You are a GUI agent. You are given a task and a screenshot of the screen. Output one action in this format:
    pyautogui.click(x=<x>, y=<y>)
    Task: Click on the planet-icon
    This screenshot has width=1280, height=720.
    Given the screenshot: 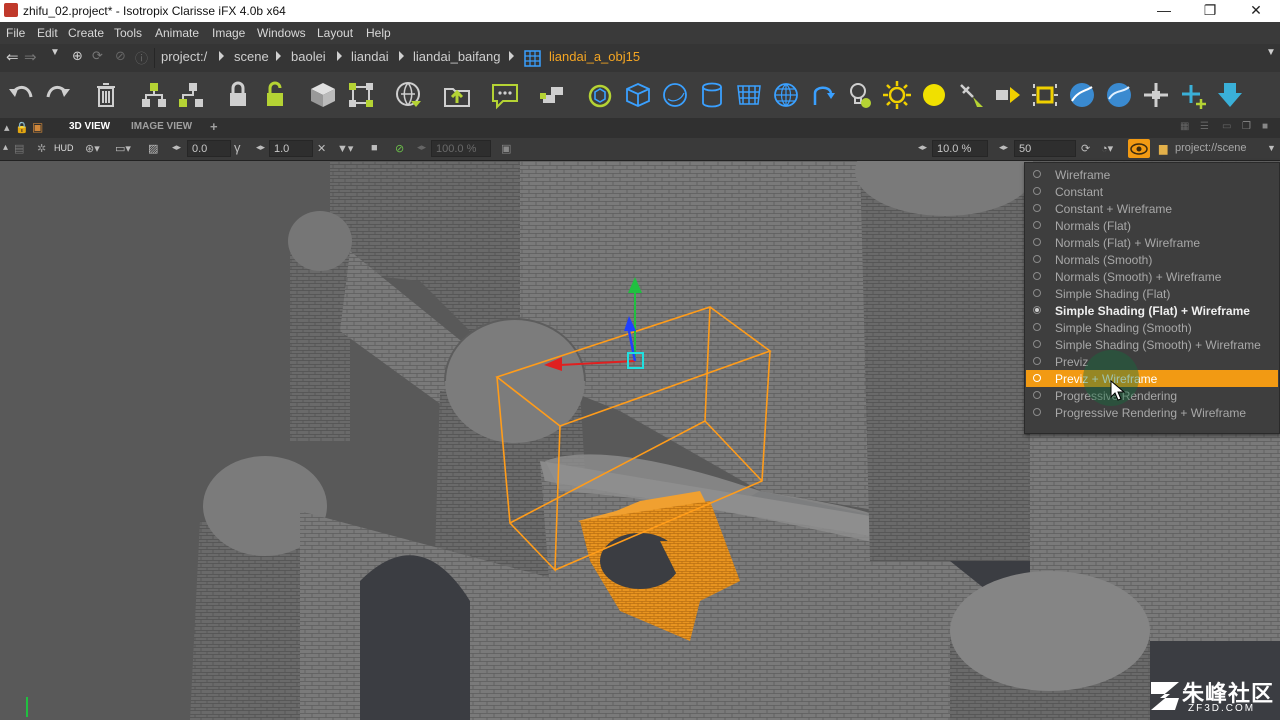 What is the action you would take?
    pyautogui.click(x=1082, y=95)
    